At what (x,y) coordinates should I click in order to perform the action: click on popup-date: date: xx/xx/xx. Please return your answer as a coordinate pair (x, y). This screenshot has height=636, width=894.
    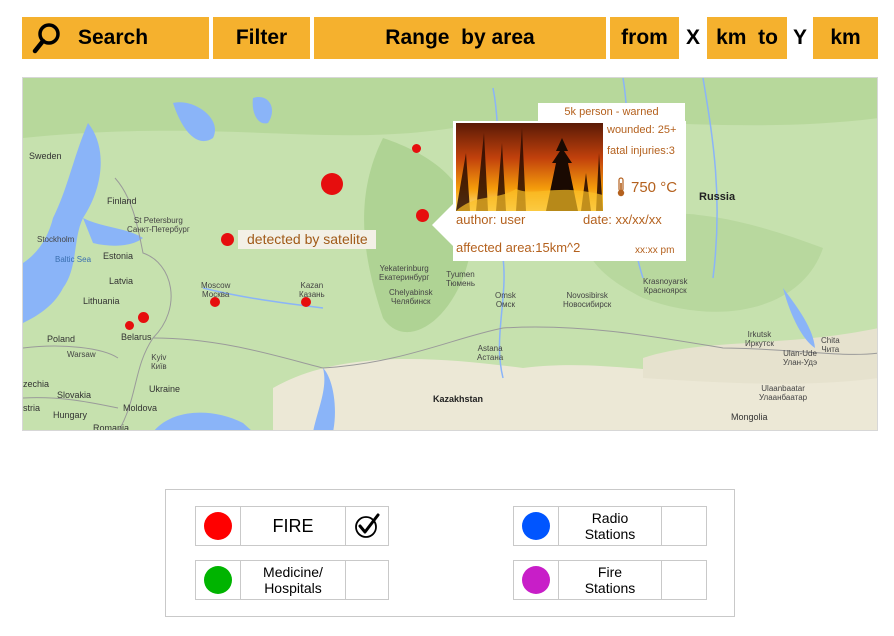
    Looking at the image, I should click on (622, 219).